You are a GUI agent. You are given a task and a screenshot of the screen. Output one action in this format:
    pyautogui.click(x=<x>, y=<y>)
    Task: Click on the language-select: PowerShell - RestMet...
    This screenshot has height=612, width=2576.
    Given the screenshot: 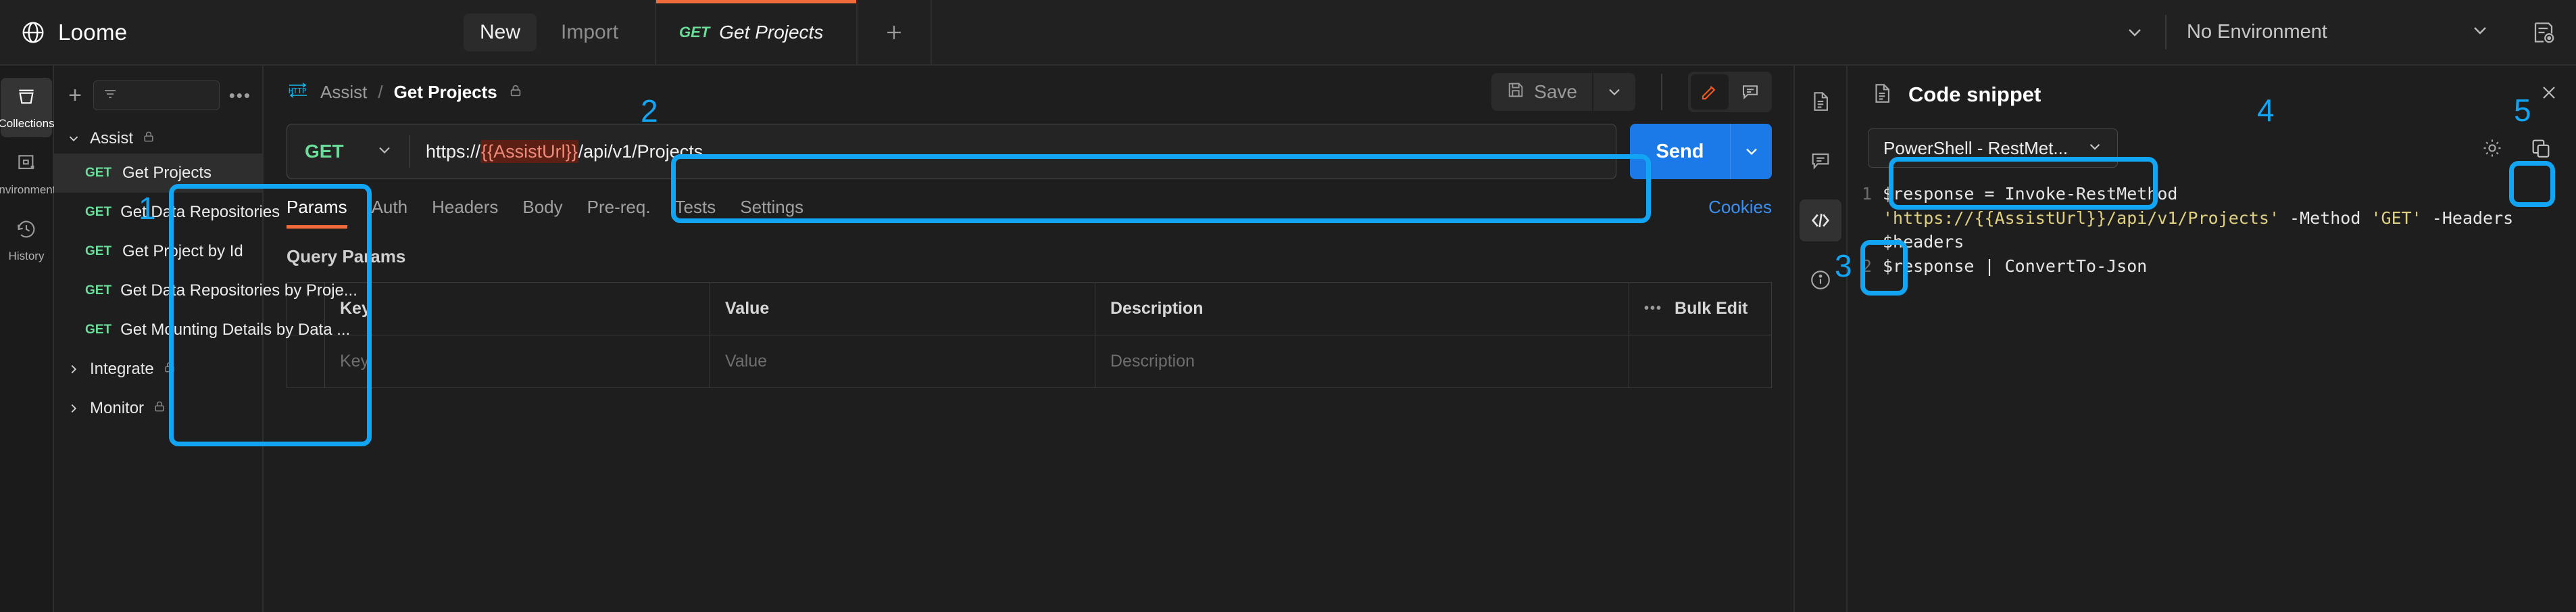 What is the action you would take?
    pyautogui.click(x=1993, y=148)
    